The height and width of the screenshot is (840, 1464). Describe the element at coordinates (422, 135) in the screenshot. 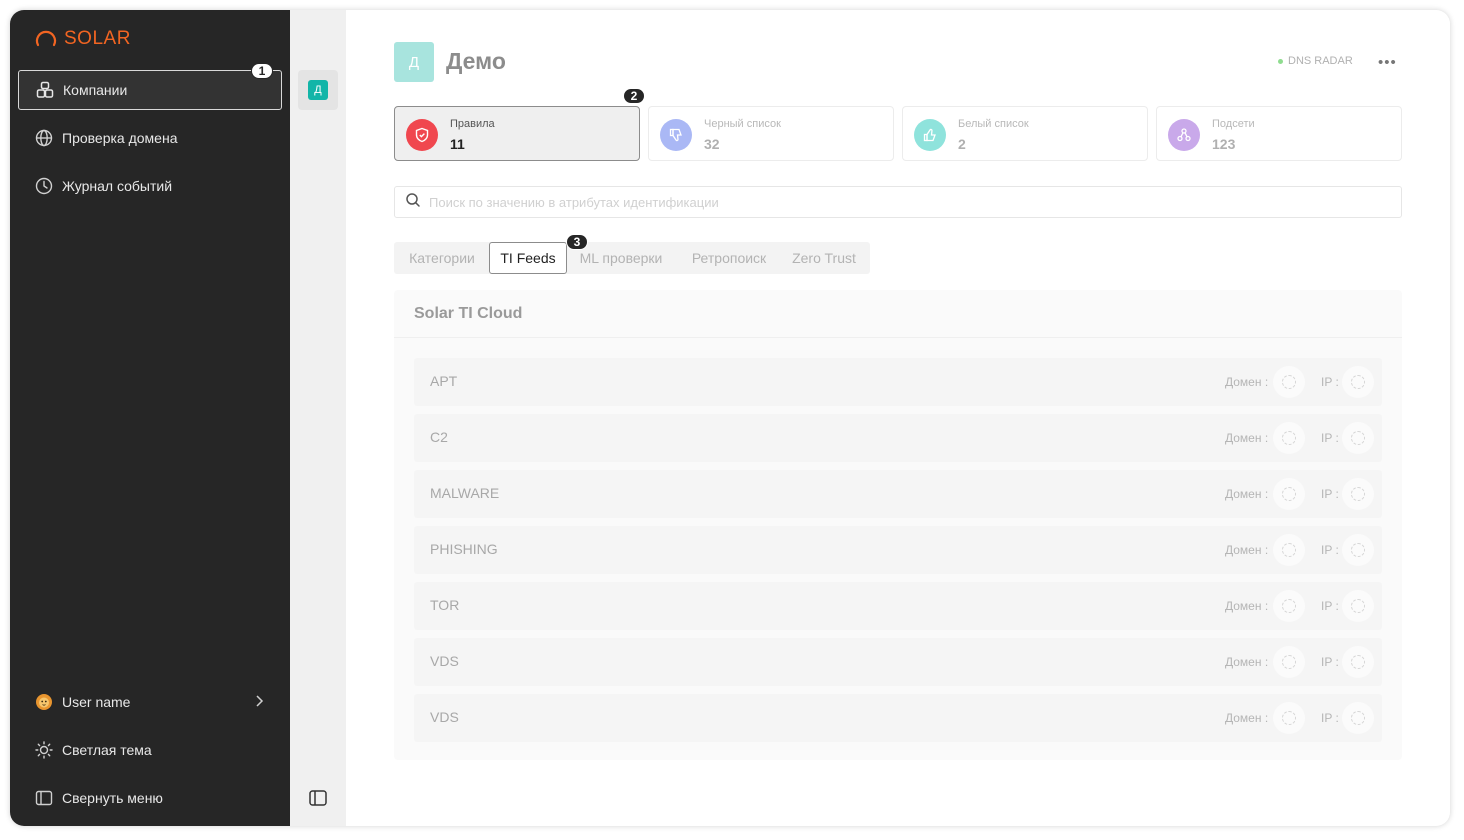

I see `shield-icon` at that location.